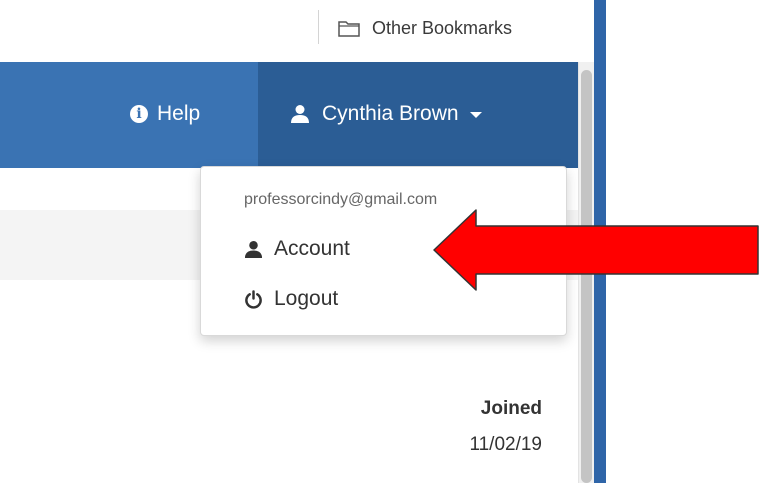  Describe the element at coordinates (312, 248) in the screenshot. I see `account-label: Account` at that location.